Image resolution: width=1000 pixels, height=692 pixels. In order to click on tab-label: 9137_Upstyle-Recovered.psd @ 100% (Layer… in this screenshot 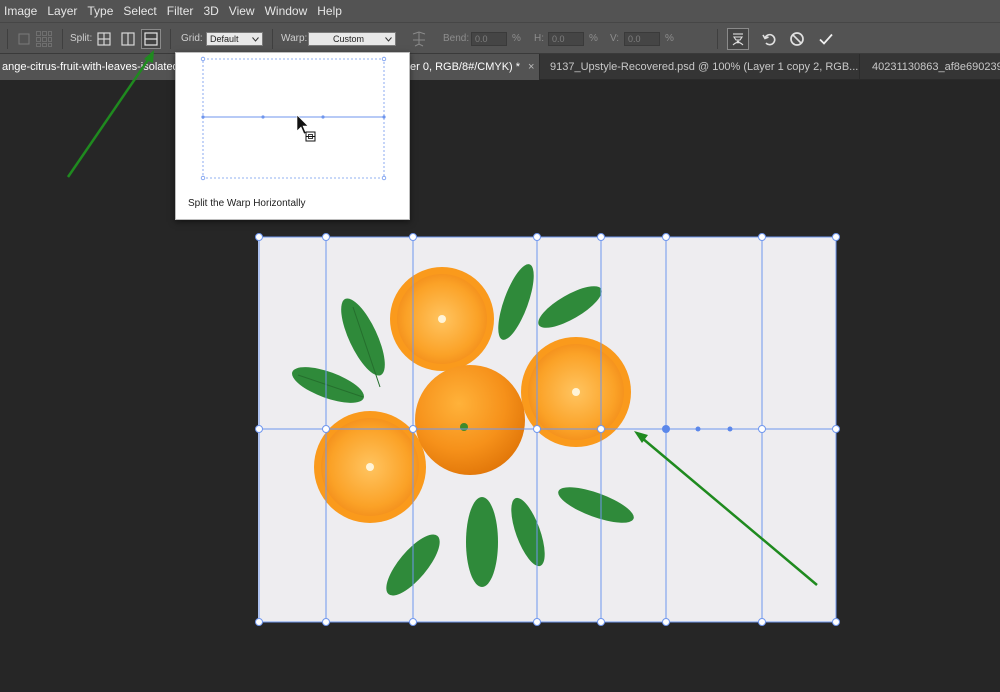, I will do `click(704, 67)`.